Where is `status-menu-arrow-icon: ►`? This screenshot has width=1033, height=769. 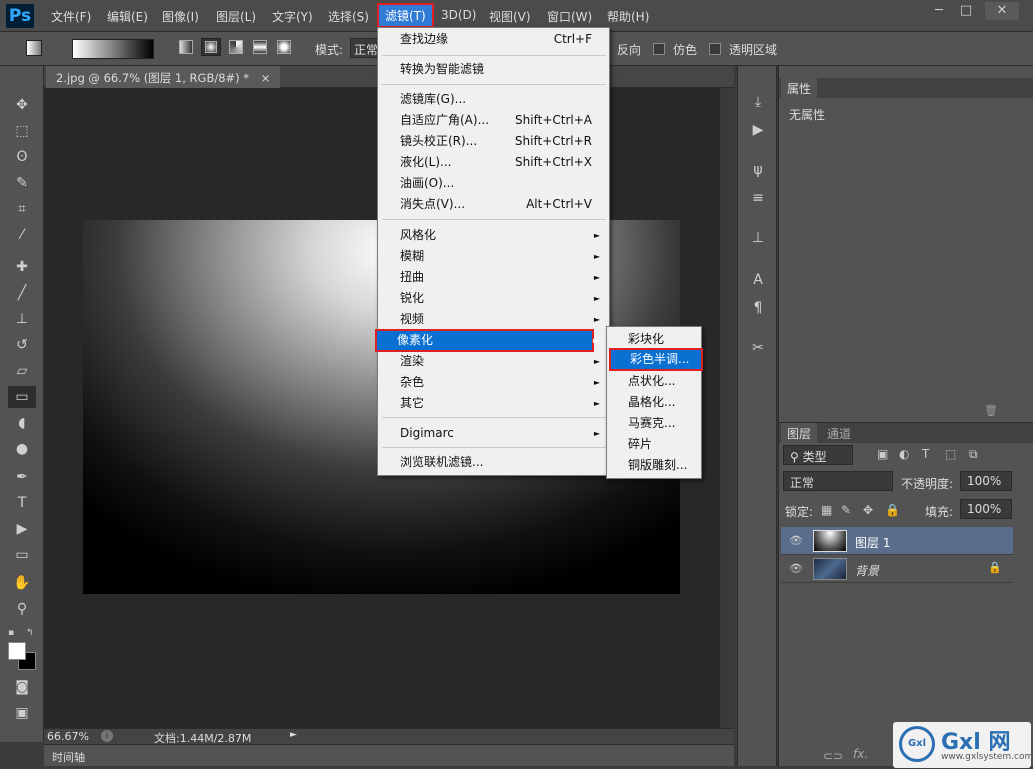 status-menu-arrow-icon: ► is located at coordinates (293, 735).